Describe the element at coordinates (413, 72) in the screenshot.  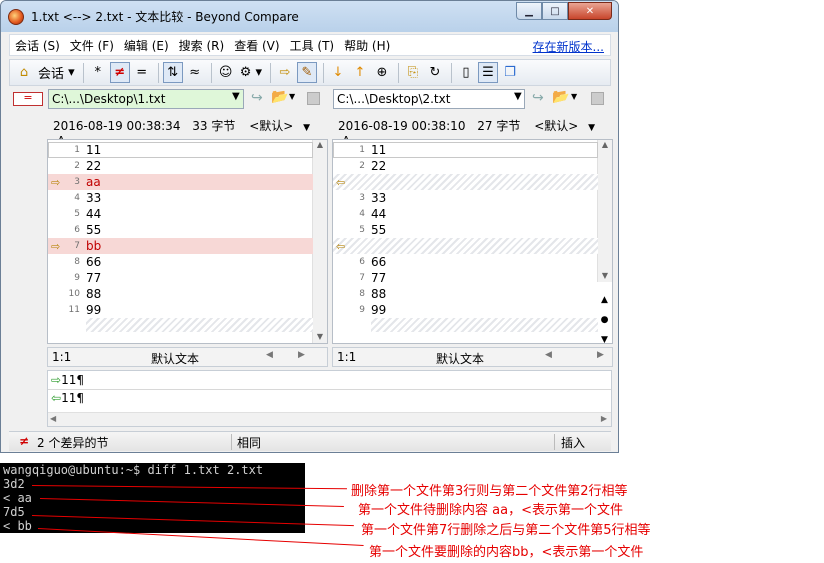
I see `copy-icon: ⎘` at that location.